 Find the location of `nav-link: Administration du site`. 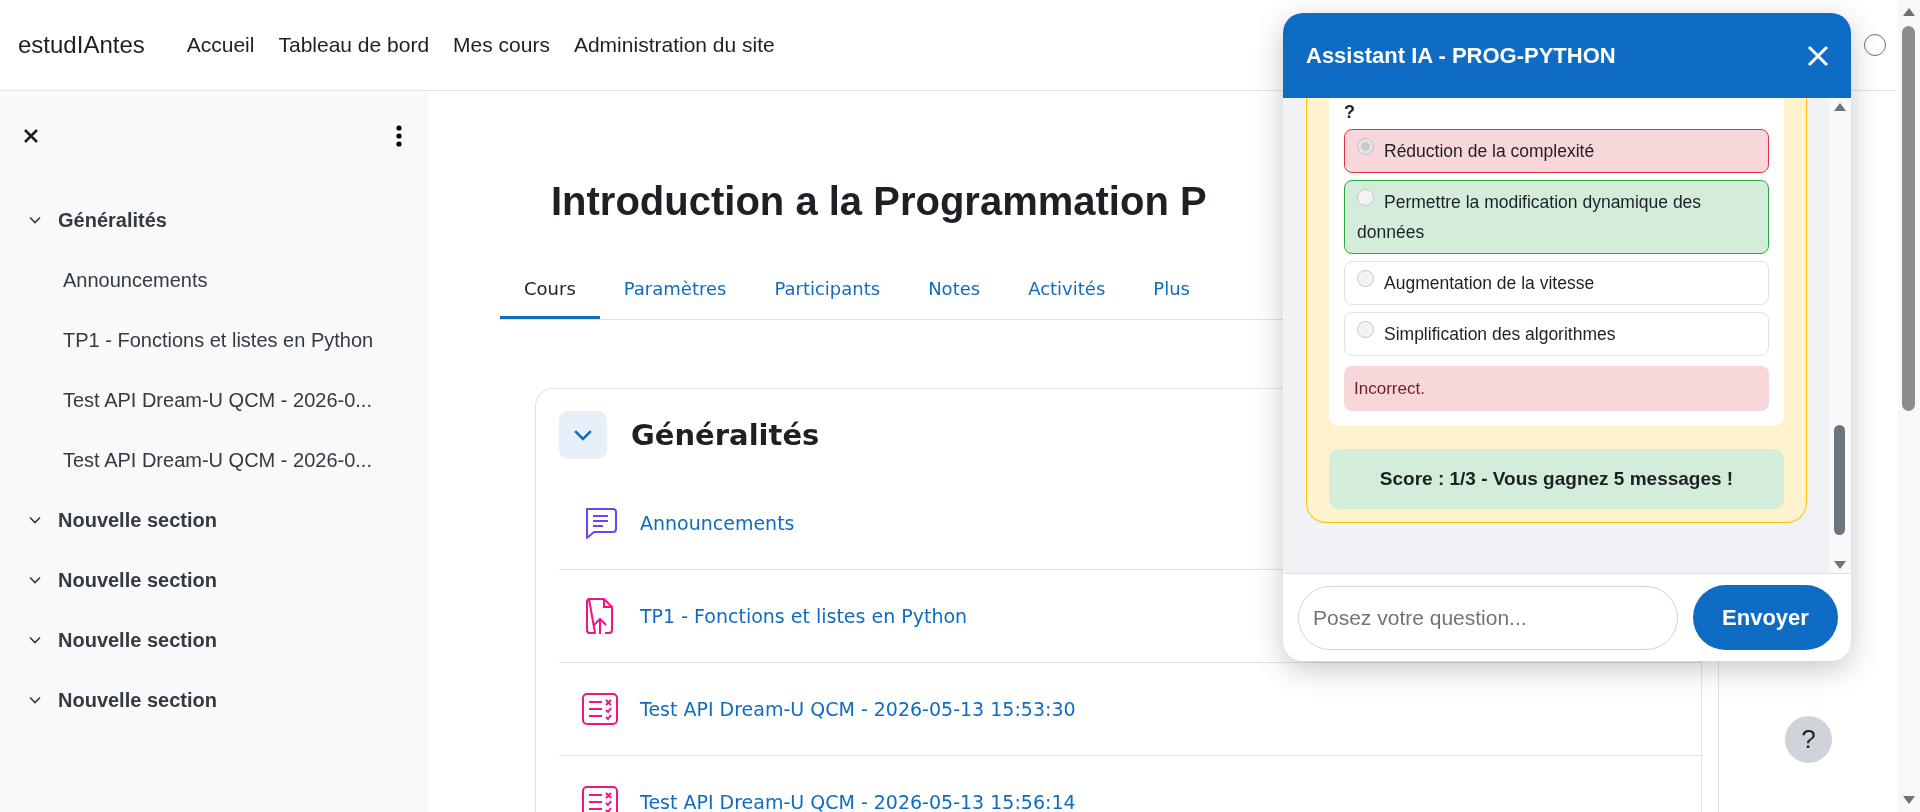

nav-link: Administration du site is located at coordinates (674, 45).